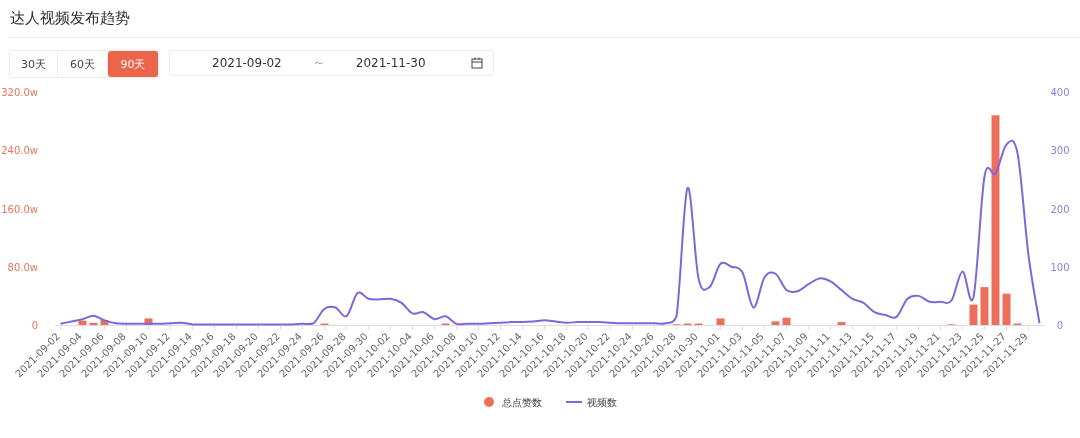  I want to click on axis-label: 100, so click(1060, 267).